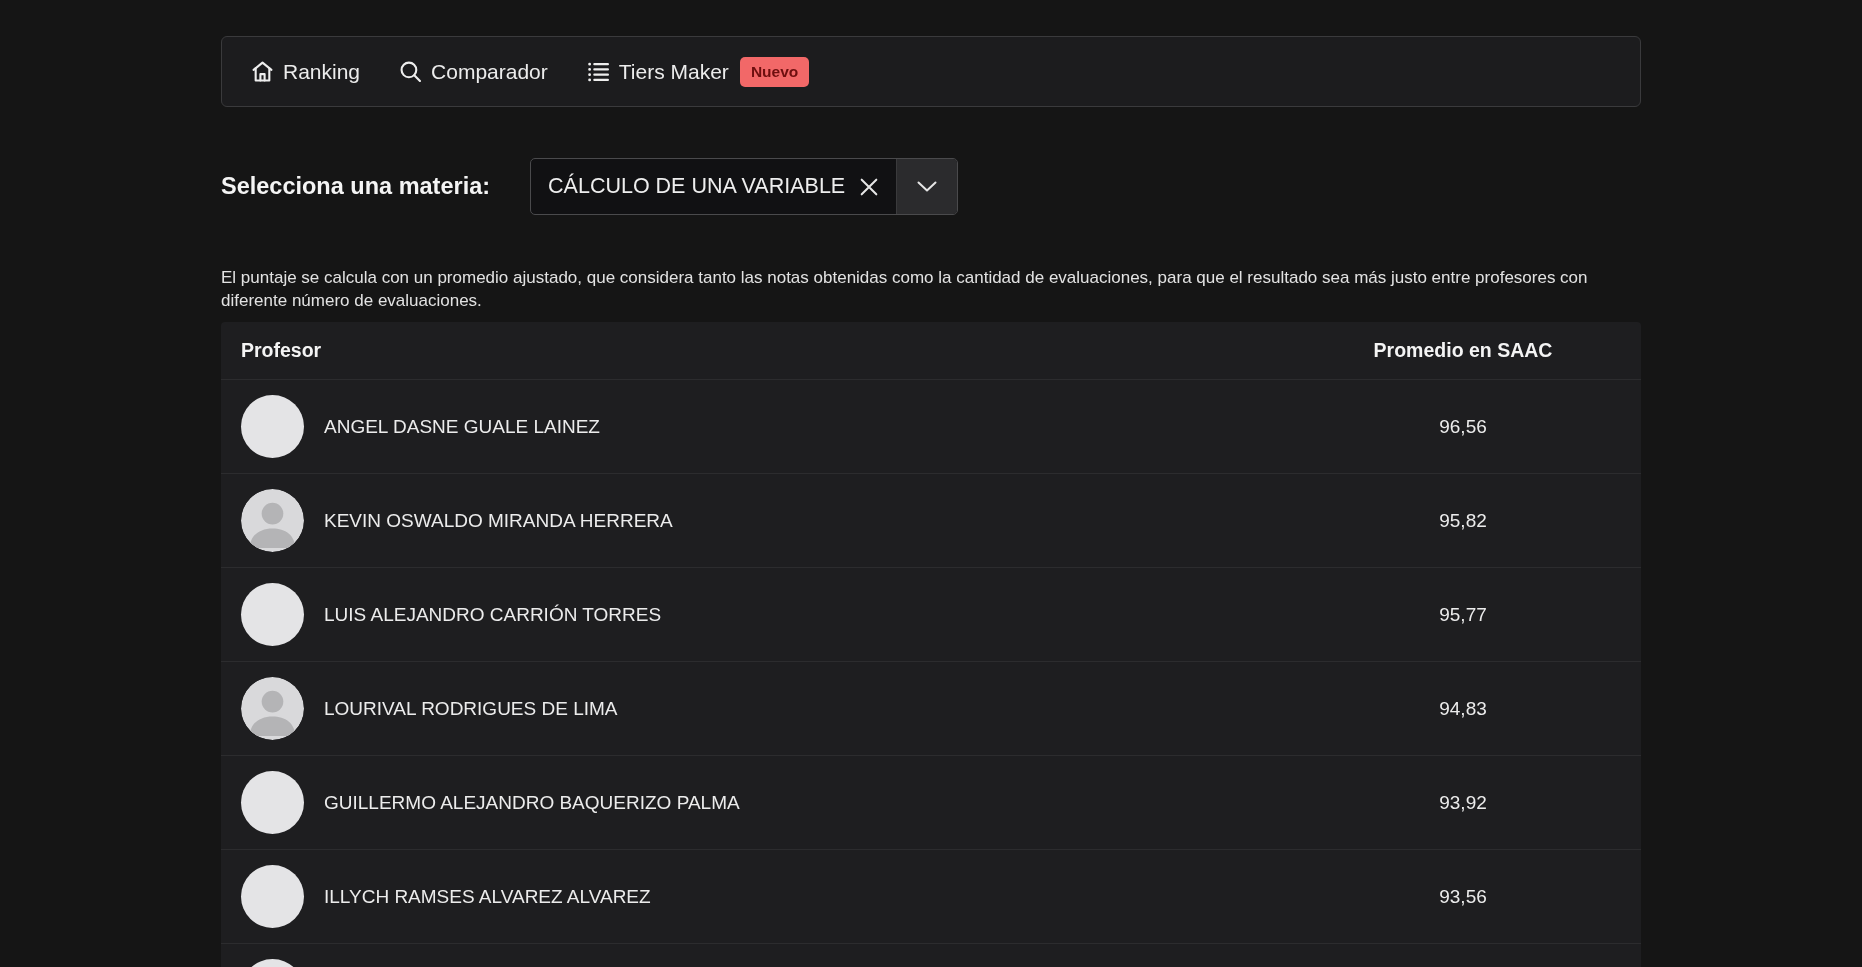 This screenshot has width=1862, height=967. Describe the element at coordinates (471, 708) in the screenshot. I see `professor-name: LOURIVAL RODRIGUES DE LIMA` at that location.